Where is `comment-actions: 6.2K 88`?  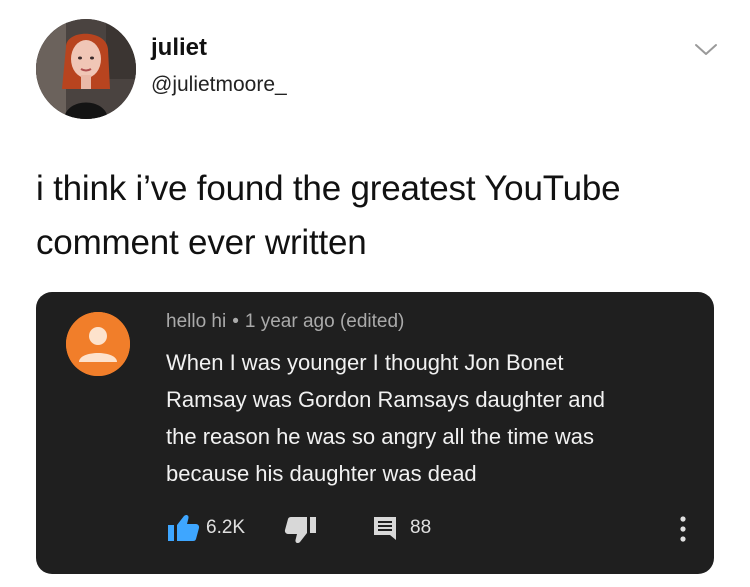
comment-actions: 6.2K 88 is located at coordinates (426, 529).